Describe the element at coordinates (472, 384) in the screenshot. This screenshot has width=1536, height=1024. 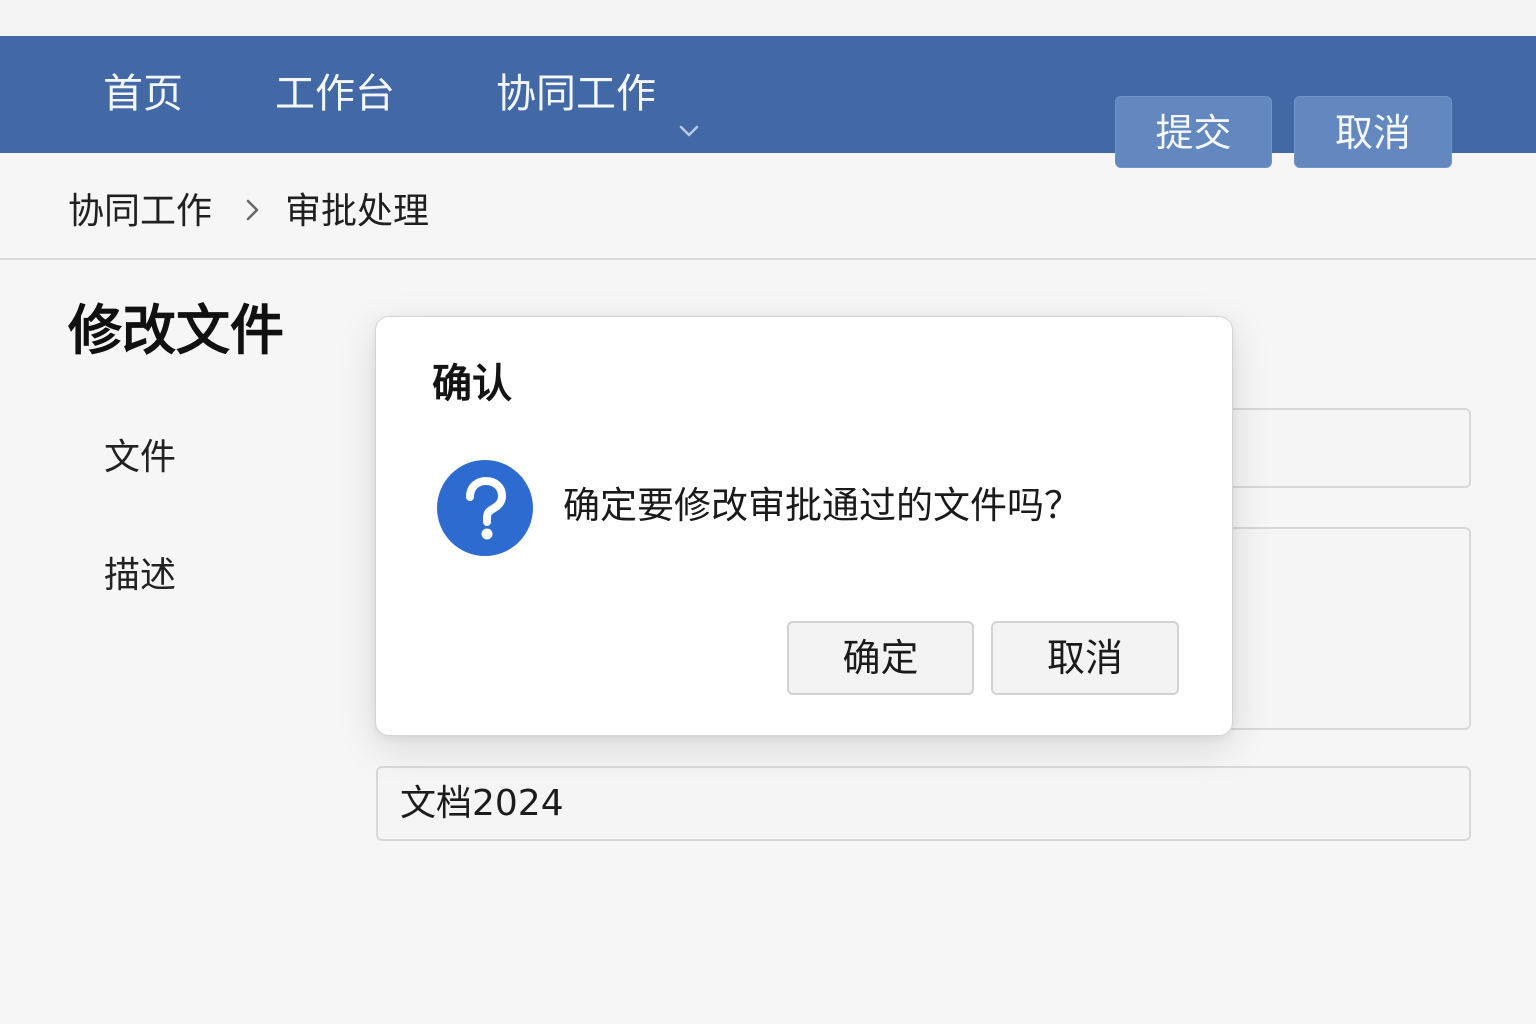
I see `dialog-title: 确认` at that location.